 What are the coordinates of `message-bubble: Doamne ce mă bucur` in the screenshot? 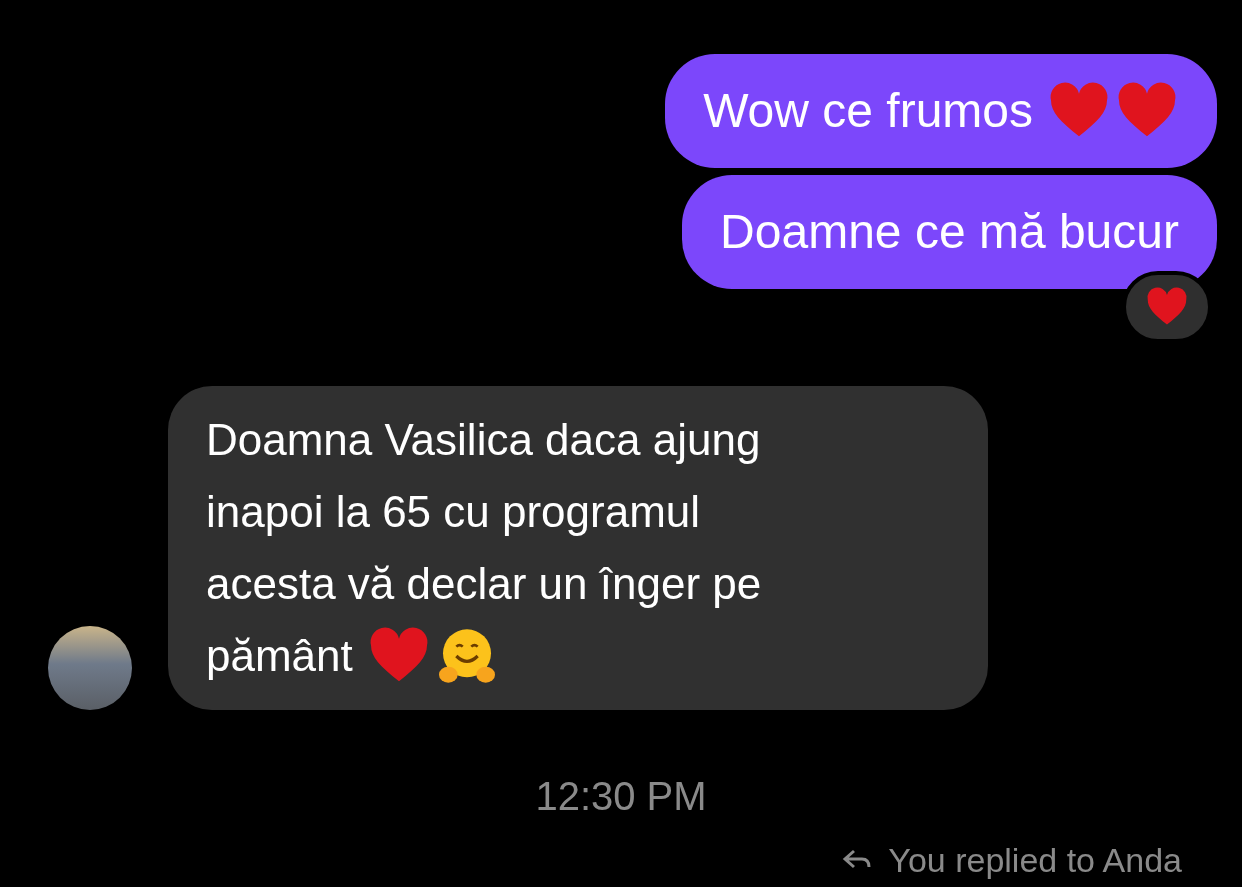 It's located at (949, 232).